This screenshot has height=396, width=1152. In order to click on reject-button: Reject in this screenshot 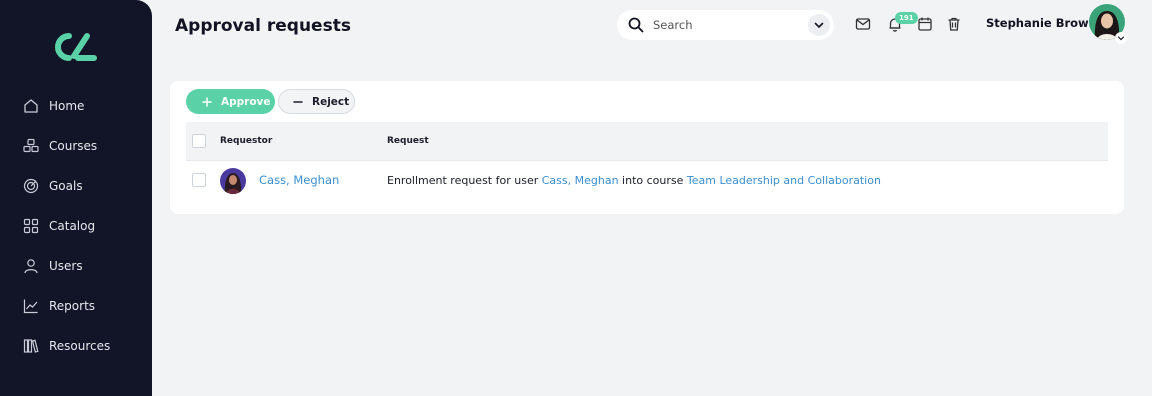, I will do `click(316, 101)`.